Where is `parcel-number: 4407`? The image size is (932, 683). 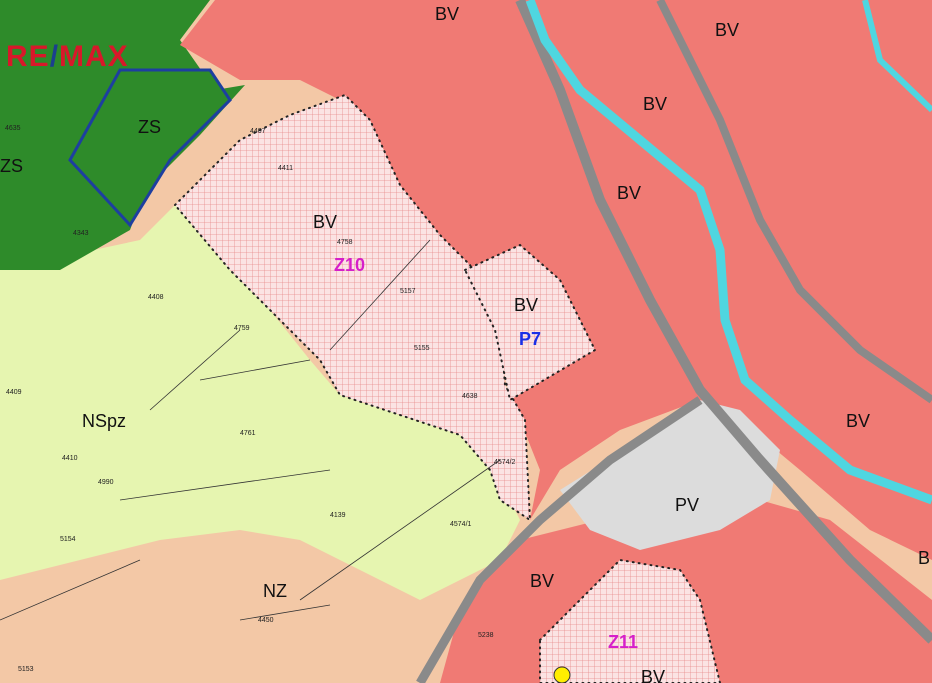 parcel-number: 4407 is located at coordinates (258, 131).